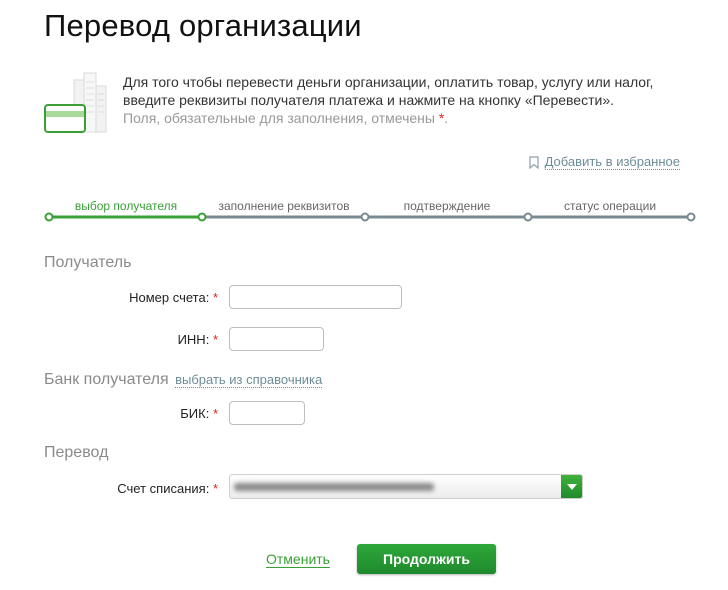 The height and width of the screenshot is (590, 728). What do you see at coordinates (267, 413) in the screenshot?
I see `bik-input` at bounding box center [267, 413].